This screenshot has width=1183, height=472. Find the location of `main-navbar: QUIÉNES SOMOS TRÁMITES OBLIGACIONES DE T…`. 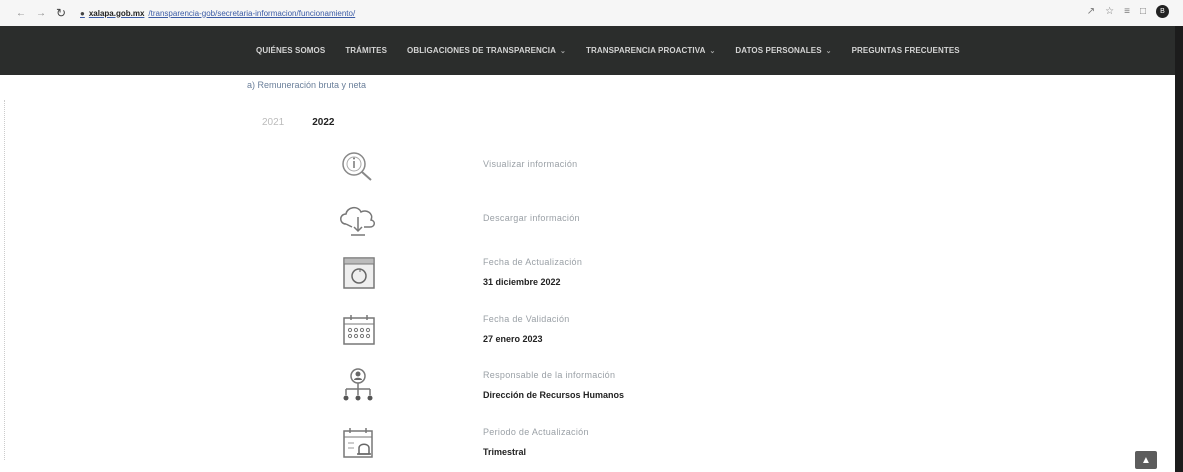

main-navbar: QUIÉNES SOMOS TRÁMITES OBLIGACIONES DE T… is located at coordinates (587, 50).